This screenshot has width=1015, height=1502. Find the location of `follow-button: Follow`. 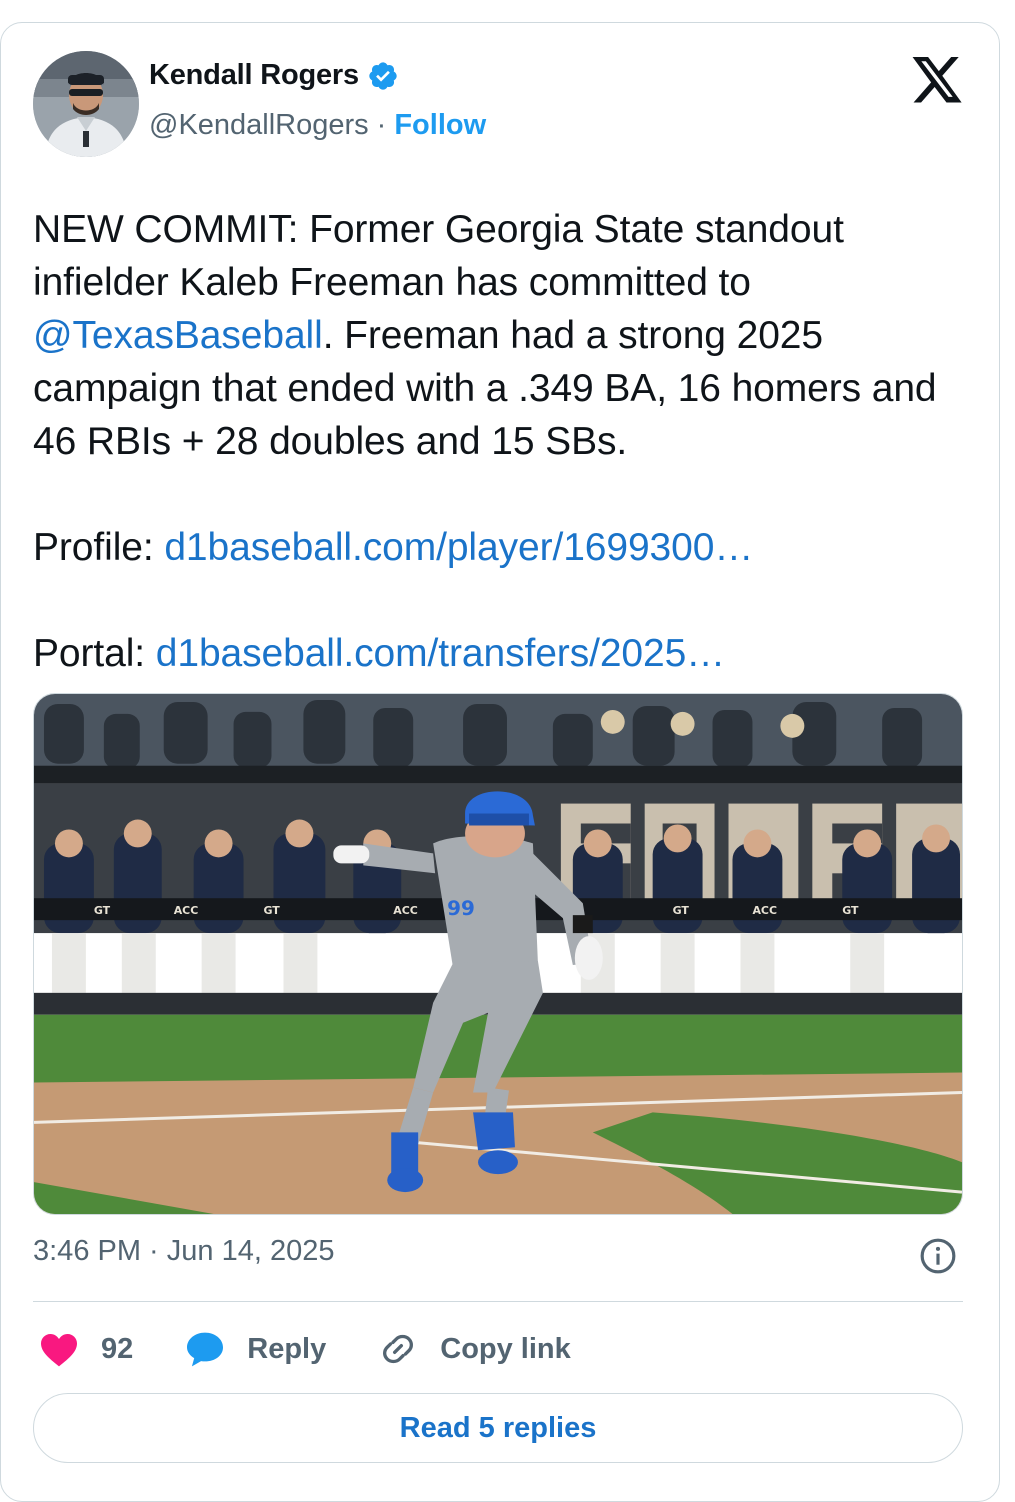

follow-button: Follow is located at coordinates (440, 125).